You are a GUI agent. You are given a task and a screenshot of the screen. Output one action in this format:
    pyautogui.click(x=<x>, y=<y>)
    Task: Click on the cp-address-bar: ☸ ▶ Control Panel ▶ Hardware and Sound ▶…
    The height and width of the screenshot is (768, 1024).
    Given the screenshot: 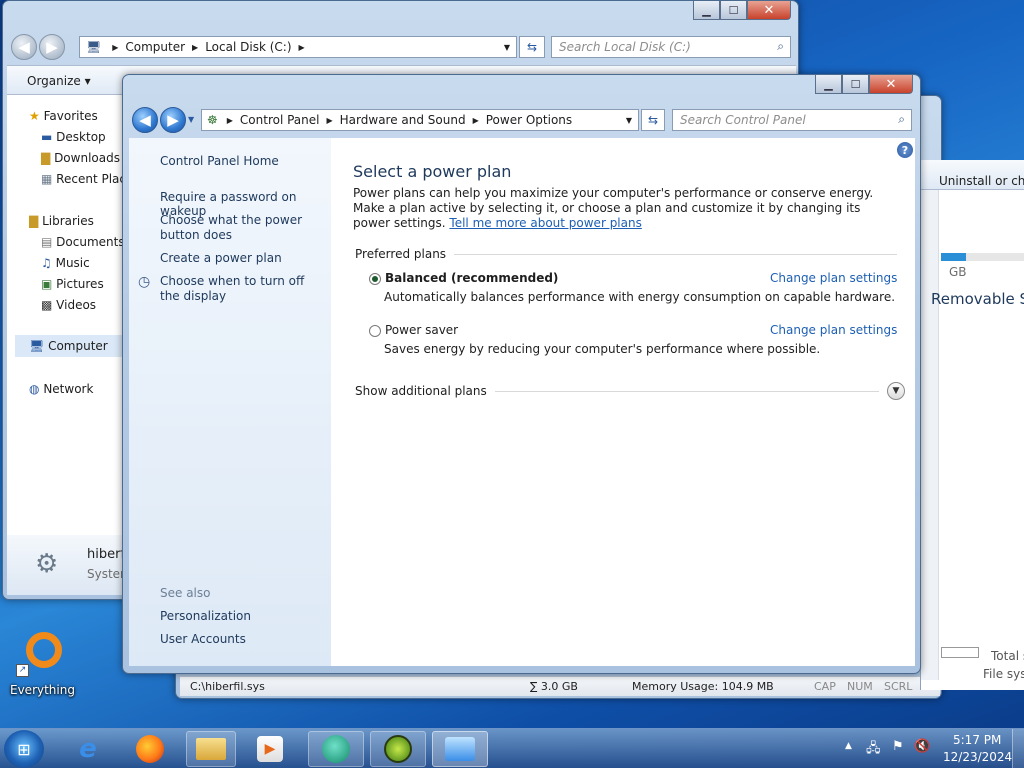 What is the action you would take?
    pyautogui.click(x=420, y=120)
    